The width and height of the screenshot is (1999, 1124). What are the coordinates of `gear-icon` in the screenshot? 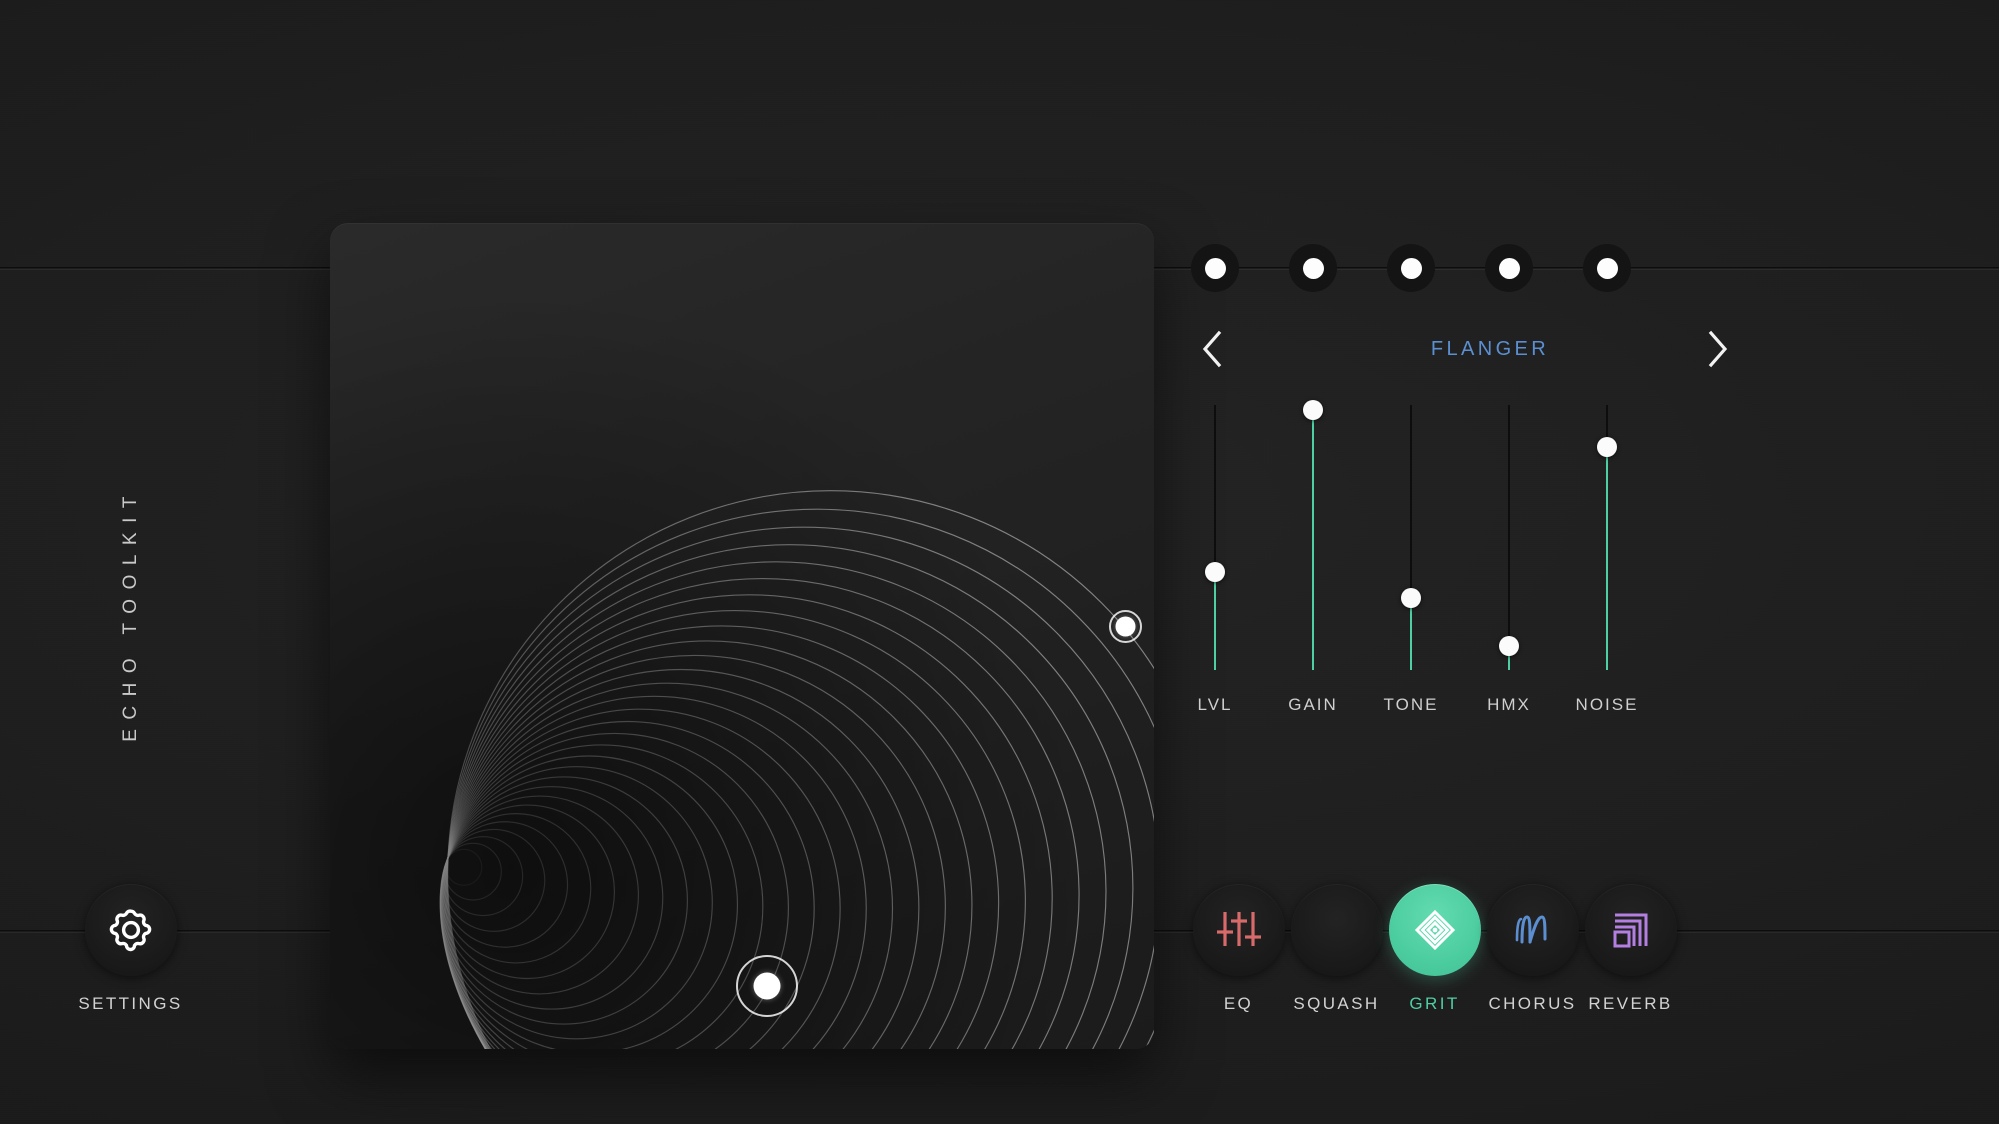 It's located at (131, 930).